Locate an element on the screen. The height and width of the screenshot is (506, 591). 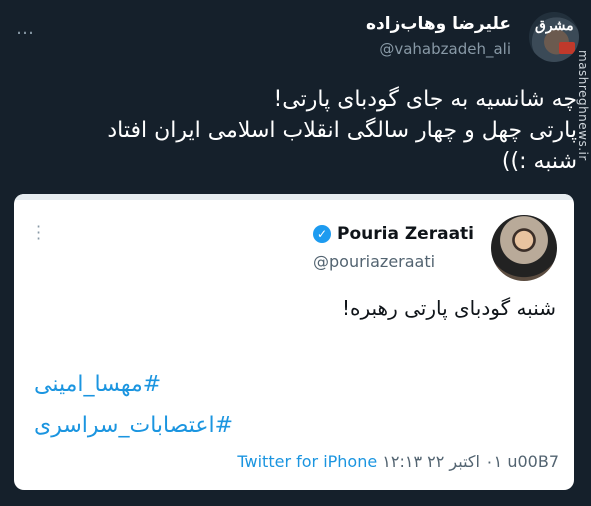
timestamp: ۱۲:۱۳ ‏۰۱ ‏اکتبر ۲۲ u00B7 is located at coordinates (470, 461).